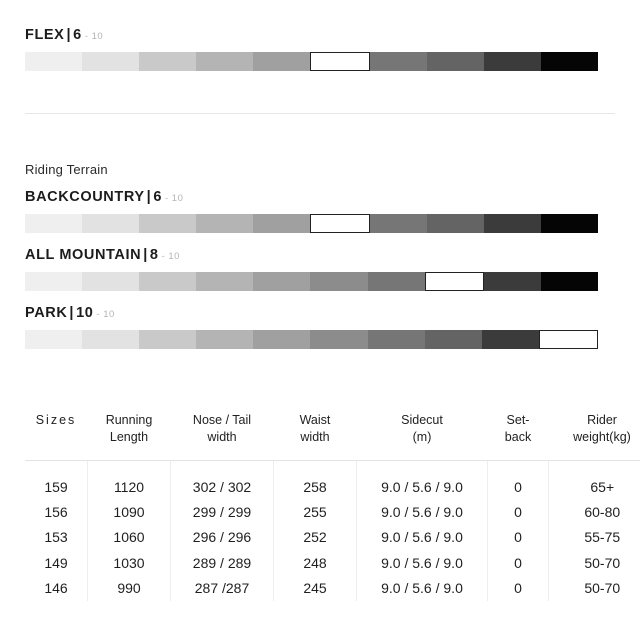 The height and width of the screenshot is (640, 640). What do you see at coordinates (311, 211) in the screenshot?
I see `backcountry-rating-block: BACKCOUNTRY | 6- 10` at bounding box center [311, 211].